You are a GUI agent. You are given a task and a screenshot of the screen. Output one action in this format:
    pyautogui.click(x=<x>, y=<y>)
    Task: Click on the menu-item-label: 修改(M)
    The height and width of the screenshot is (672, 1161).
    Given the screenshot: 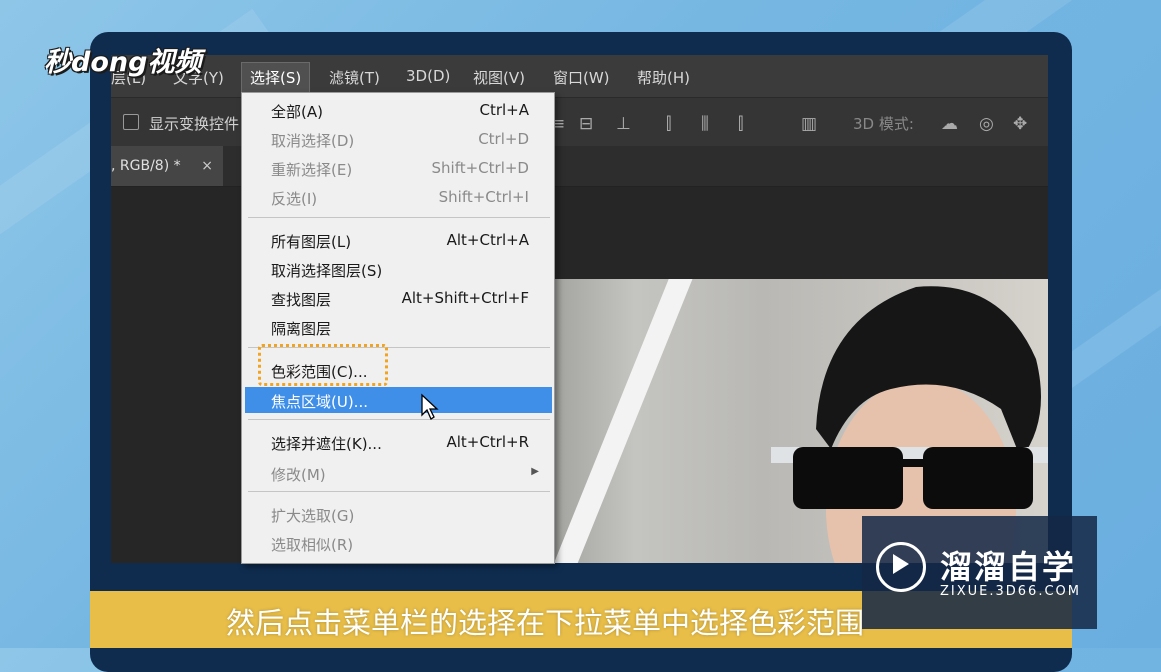 What is the action you would take?
    pyautogui.click(x=298, y=475)
    